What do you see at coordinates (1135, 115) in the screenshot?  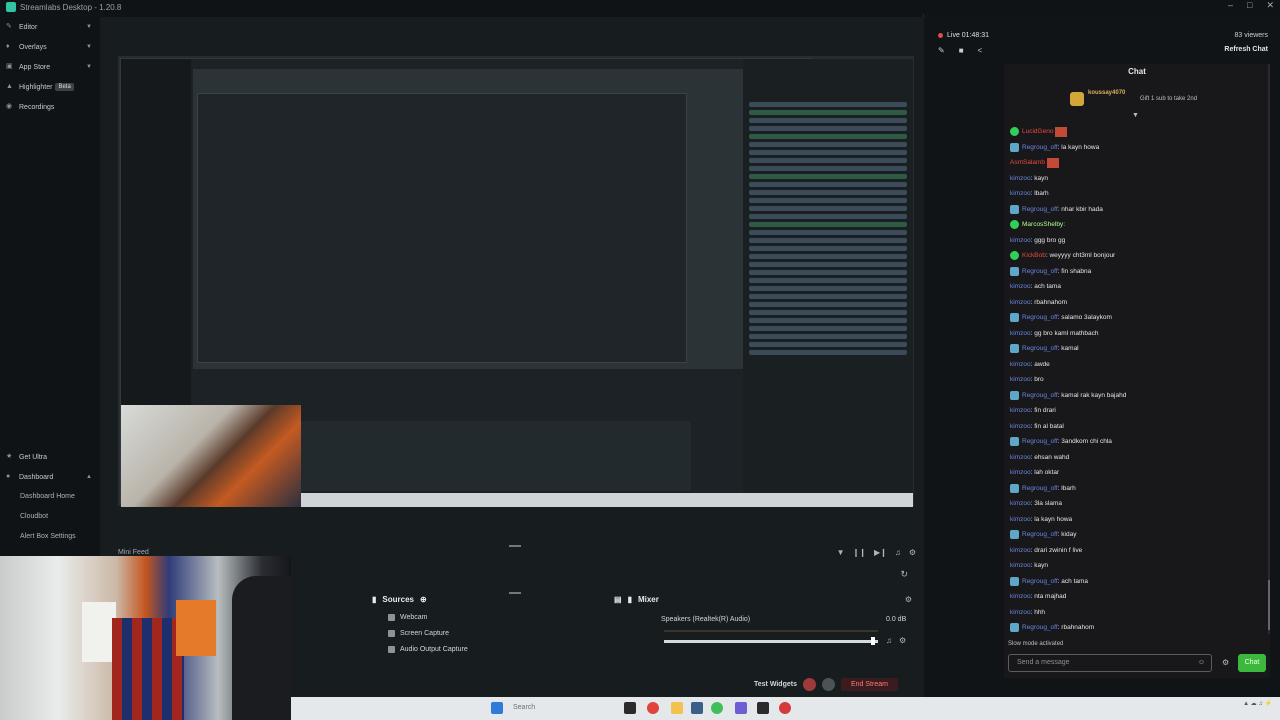 I see `chevron-down-icon: ▼` at bounding box center [1135, 115].